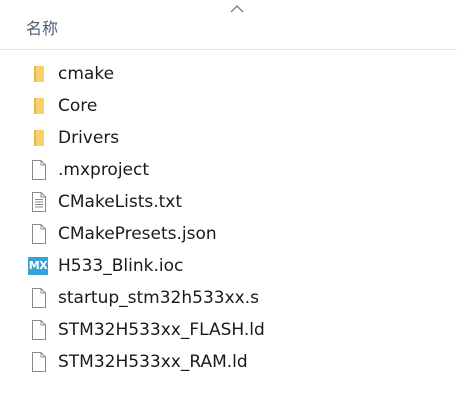  I want to click on file-name: .mxproject, so click(104, 170).